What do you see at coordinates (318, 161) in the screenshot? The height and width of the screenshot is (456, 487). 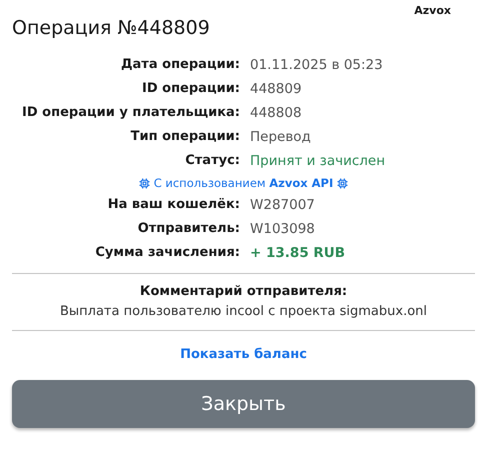 I see `status-value: Принят и зачислен` at bounding box center [318, 161].